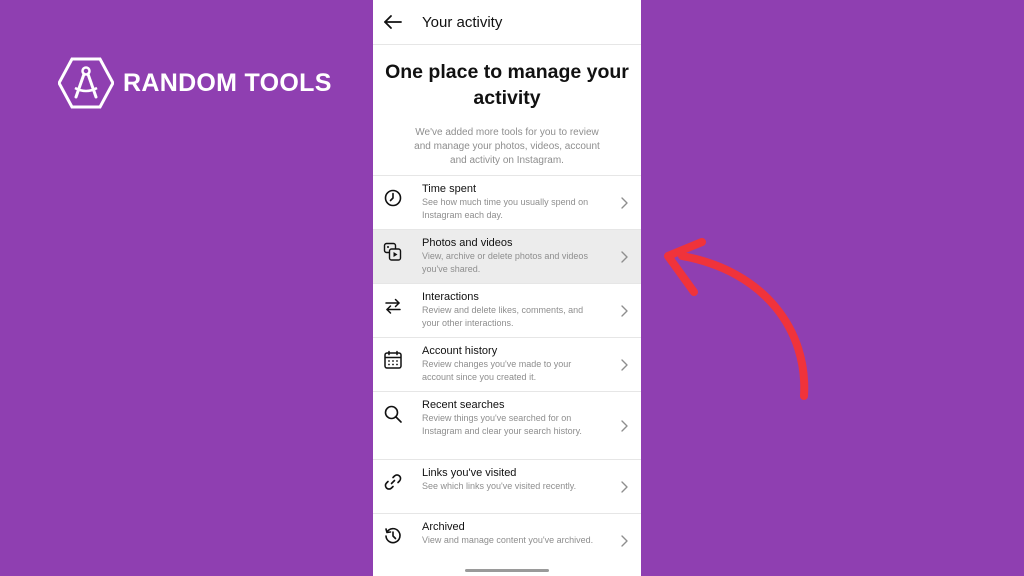  I want to click on brand-logo-area: RANDOM TOOLS, so click(195, 83).